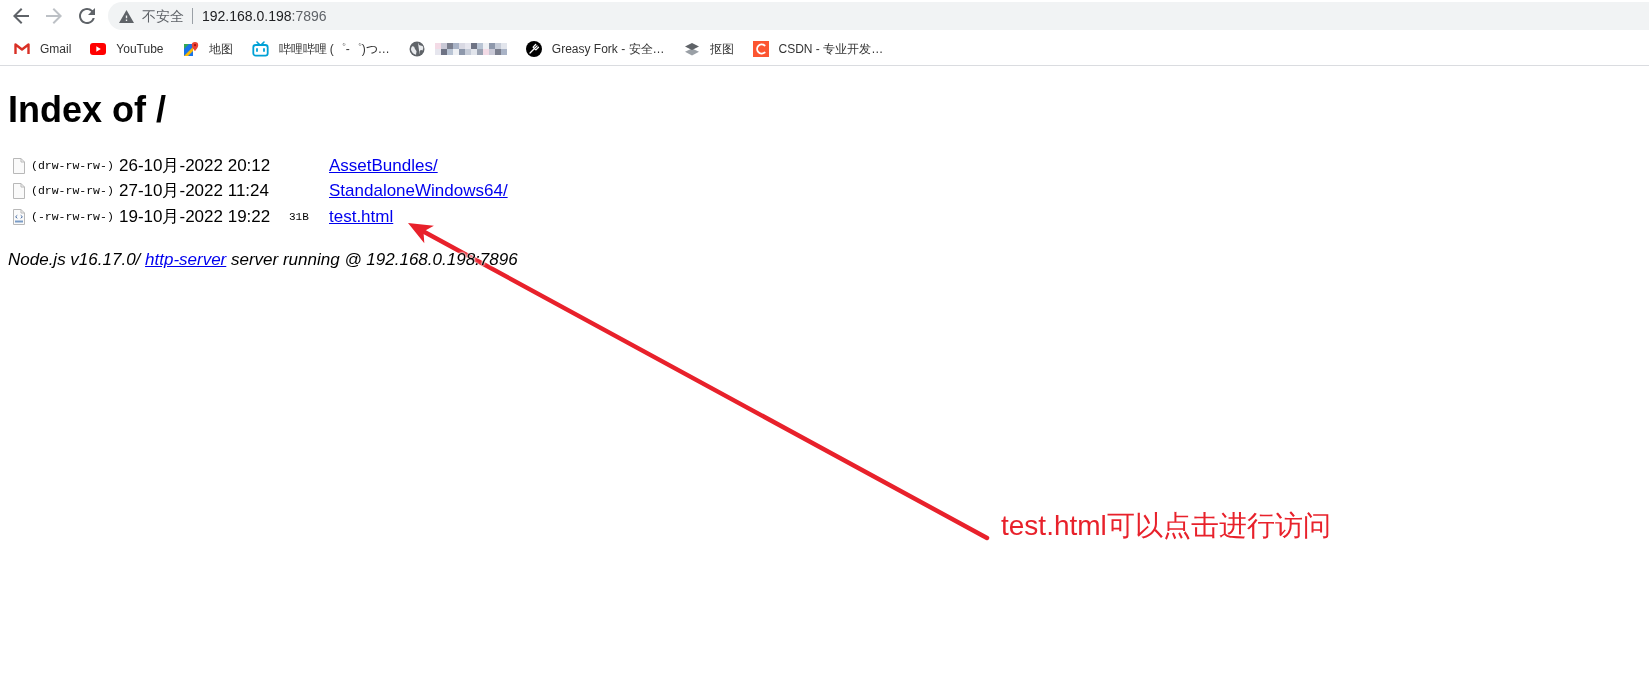 The width and height of the screenshot is (1649, 674). What do you see at coordinates (416, 48) in the screenshot?
I see `globe-icon` at bounding box center [416, 48].